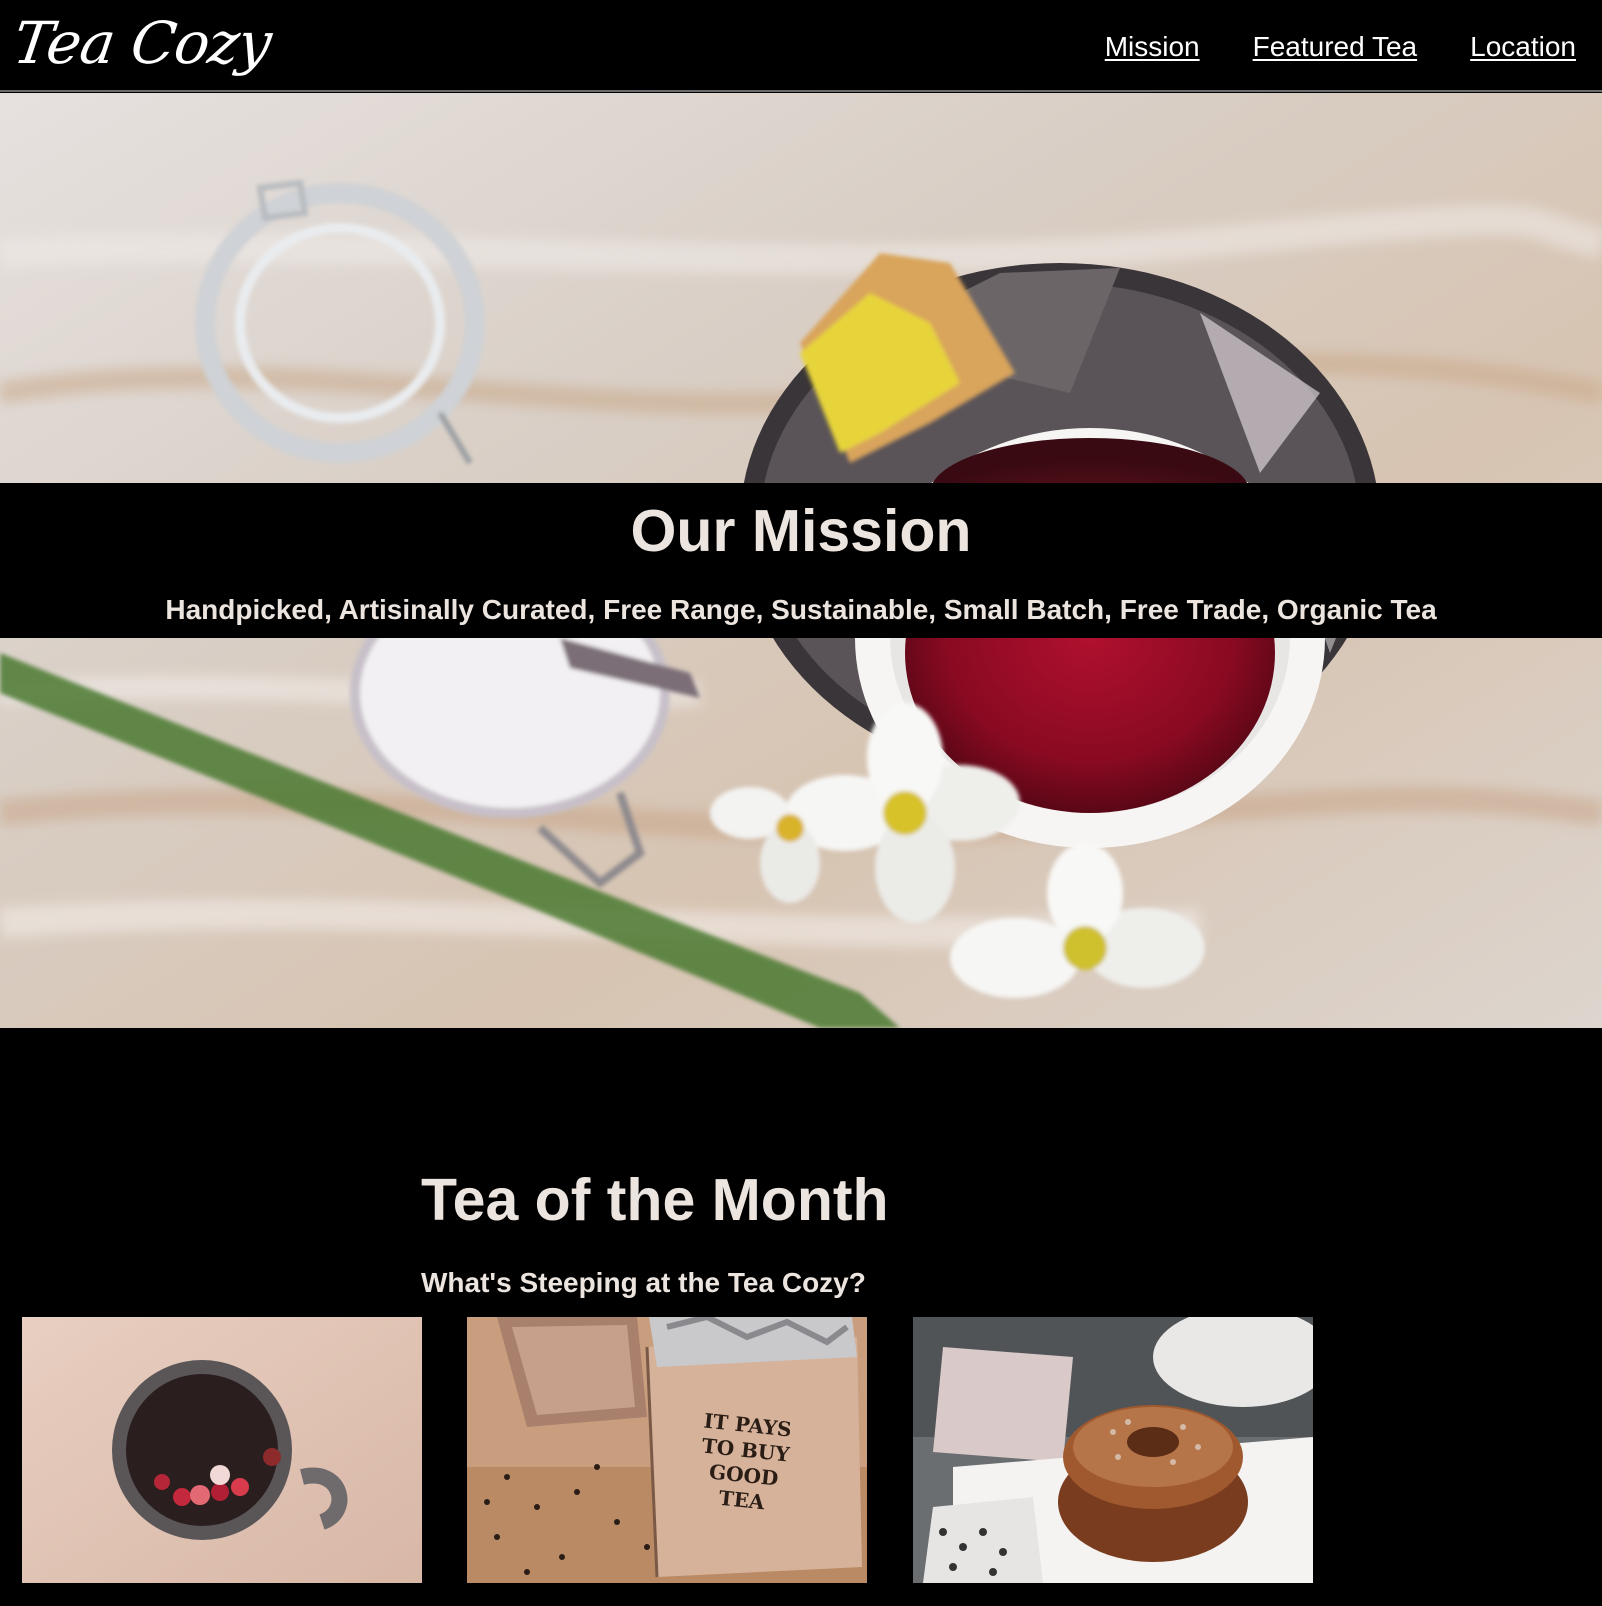  What do you see at coordinates (655, 1200) in the screenshot?
I see `featured-title: Tea of the Month` at bounding box center [655, 1200].